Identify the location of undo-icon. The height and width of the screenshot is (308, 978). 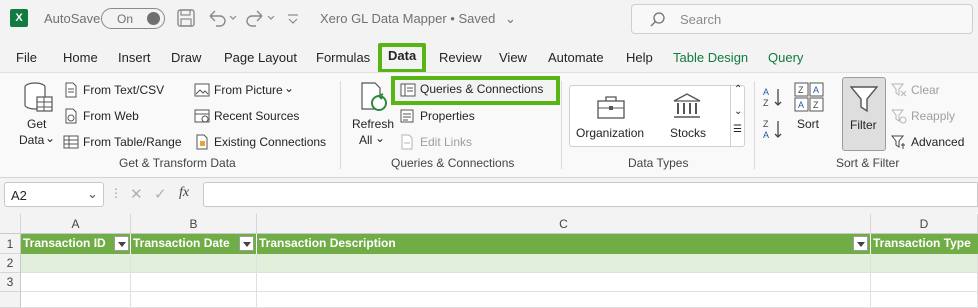
(222, 19).